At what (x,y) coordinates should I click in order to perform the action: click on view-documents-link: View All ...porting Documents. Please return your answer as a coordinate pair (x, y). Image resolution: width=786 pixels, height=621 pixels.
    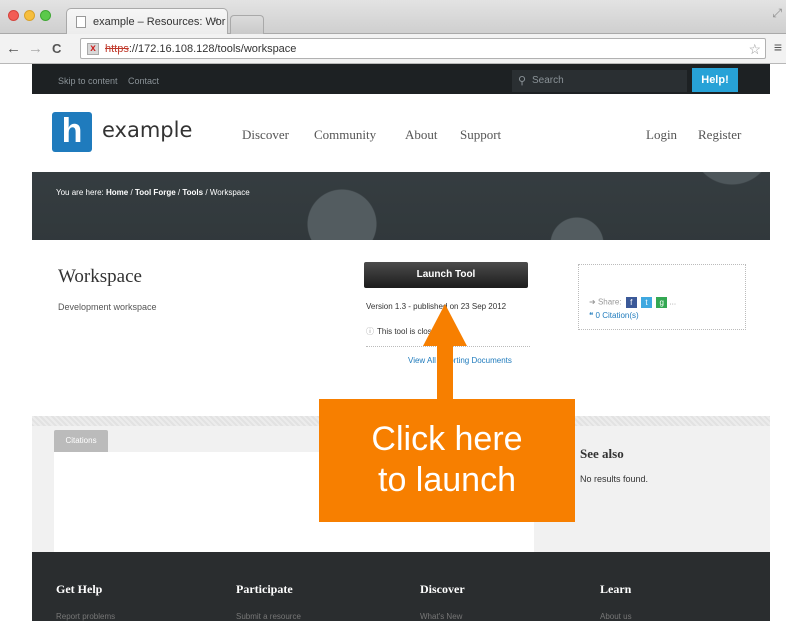
    Looking at the image, I should click on (460, 360).